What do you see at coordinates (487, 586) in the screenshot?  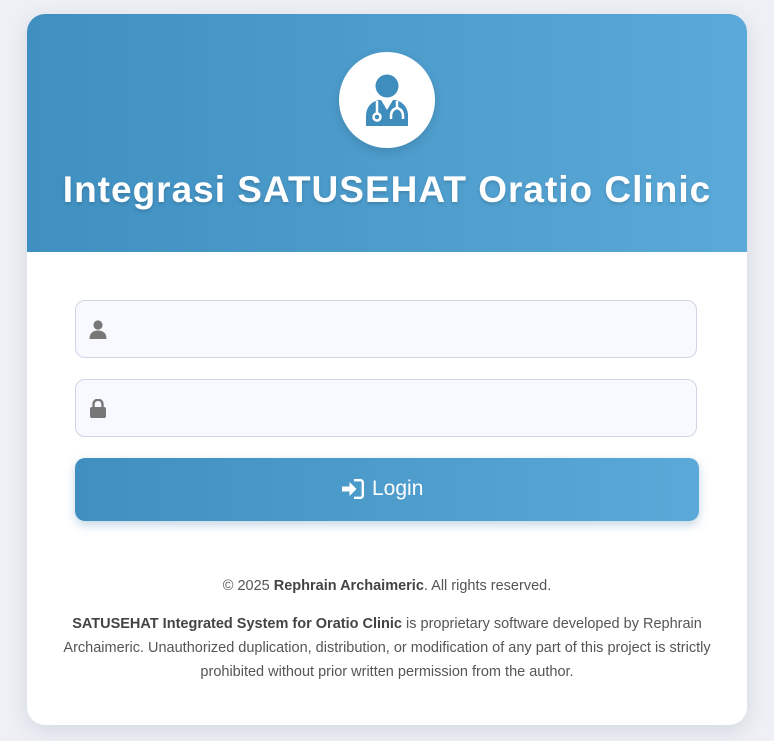 I see `copyright-suffix: . All rights reserved.` at bounding box center [487, 586].